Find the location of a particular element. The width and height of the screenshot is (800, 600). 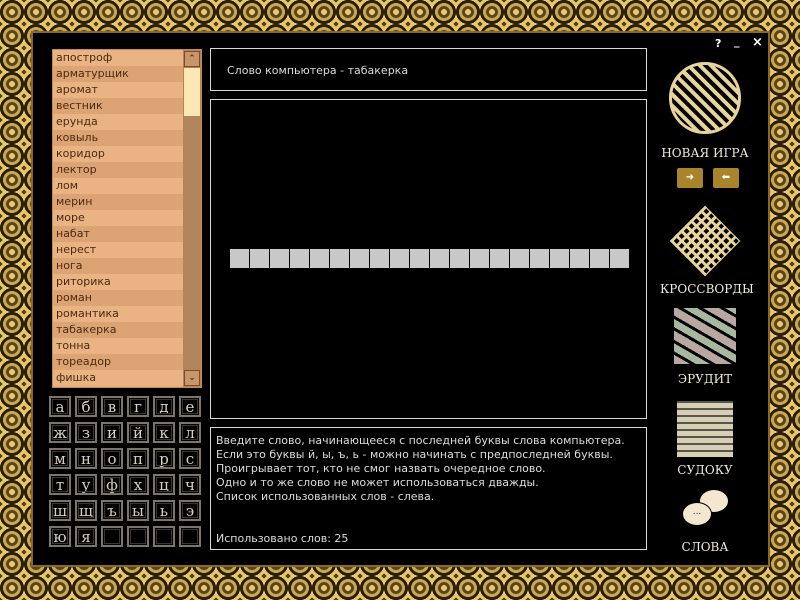

letter-key: й is located at coordinates (138, 432).